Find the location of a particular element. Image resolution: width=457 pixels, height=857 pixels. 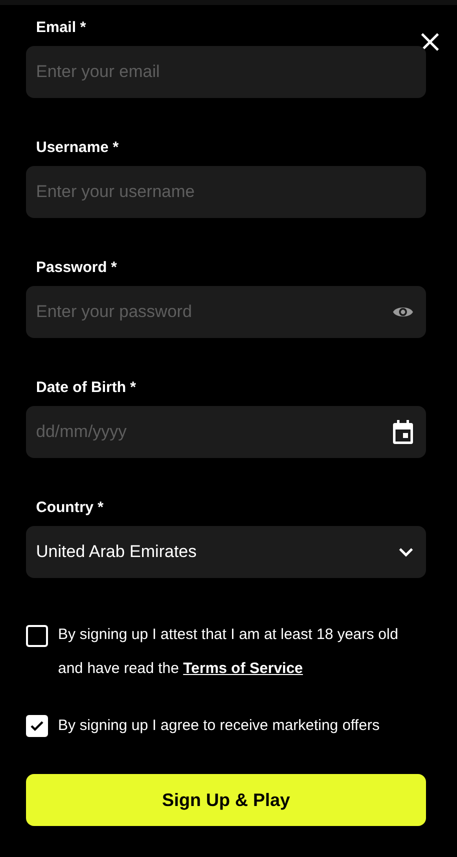

calendar-icon is located at coordinates (403, 432).